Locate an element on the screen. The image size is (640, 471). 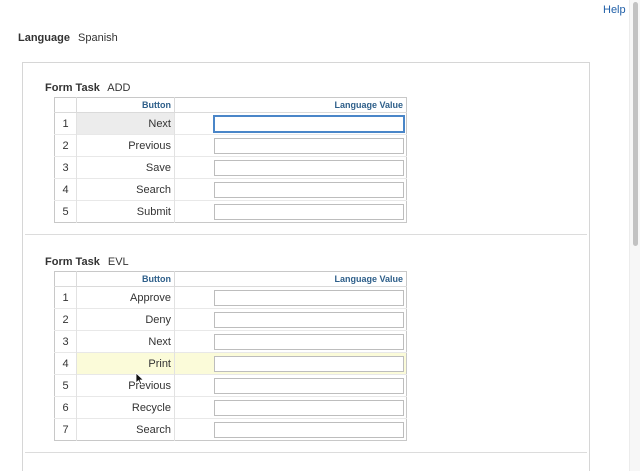
table-row: 1 Approve is located at coordinates (230, 297).